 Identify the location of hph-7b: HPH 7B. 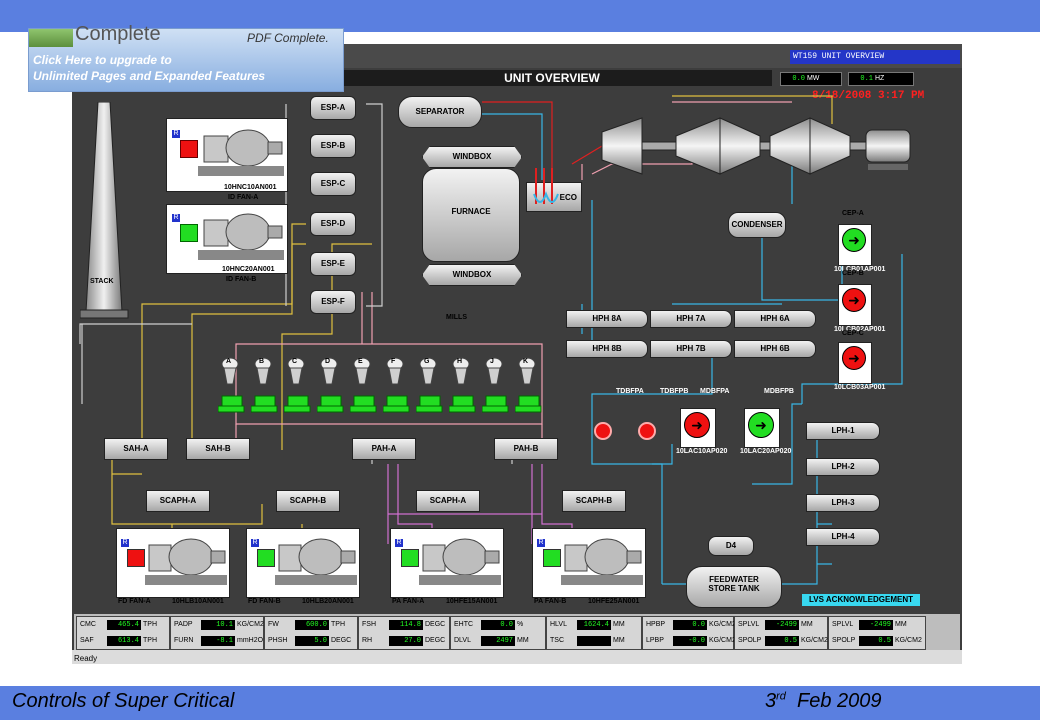
(691, 349).